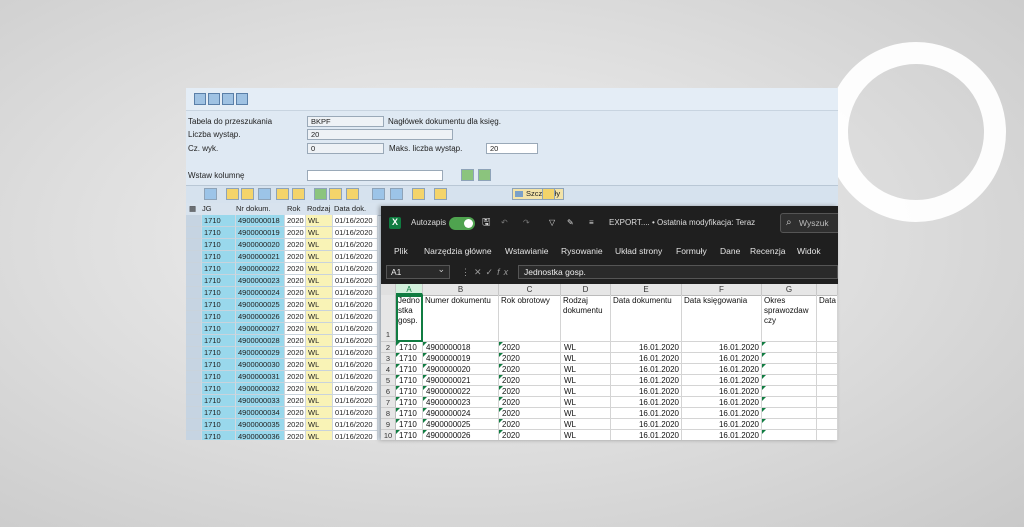 Image resolution: width=1024 pixels, height=527 pixels. What do you see at coordinates (461, 347) in the screenshot?
I see `cell-b: 4900000018` at bounding box center [461, 347].